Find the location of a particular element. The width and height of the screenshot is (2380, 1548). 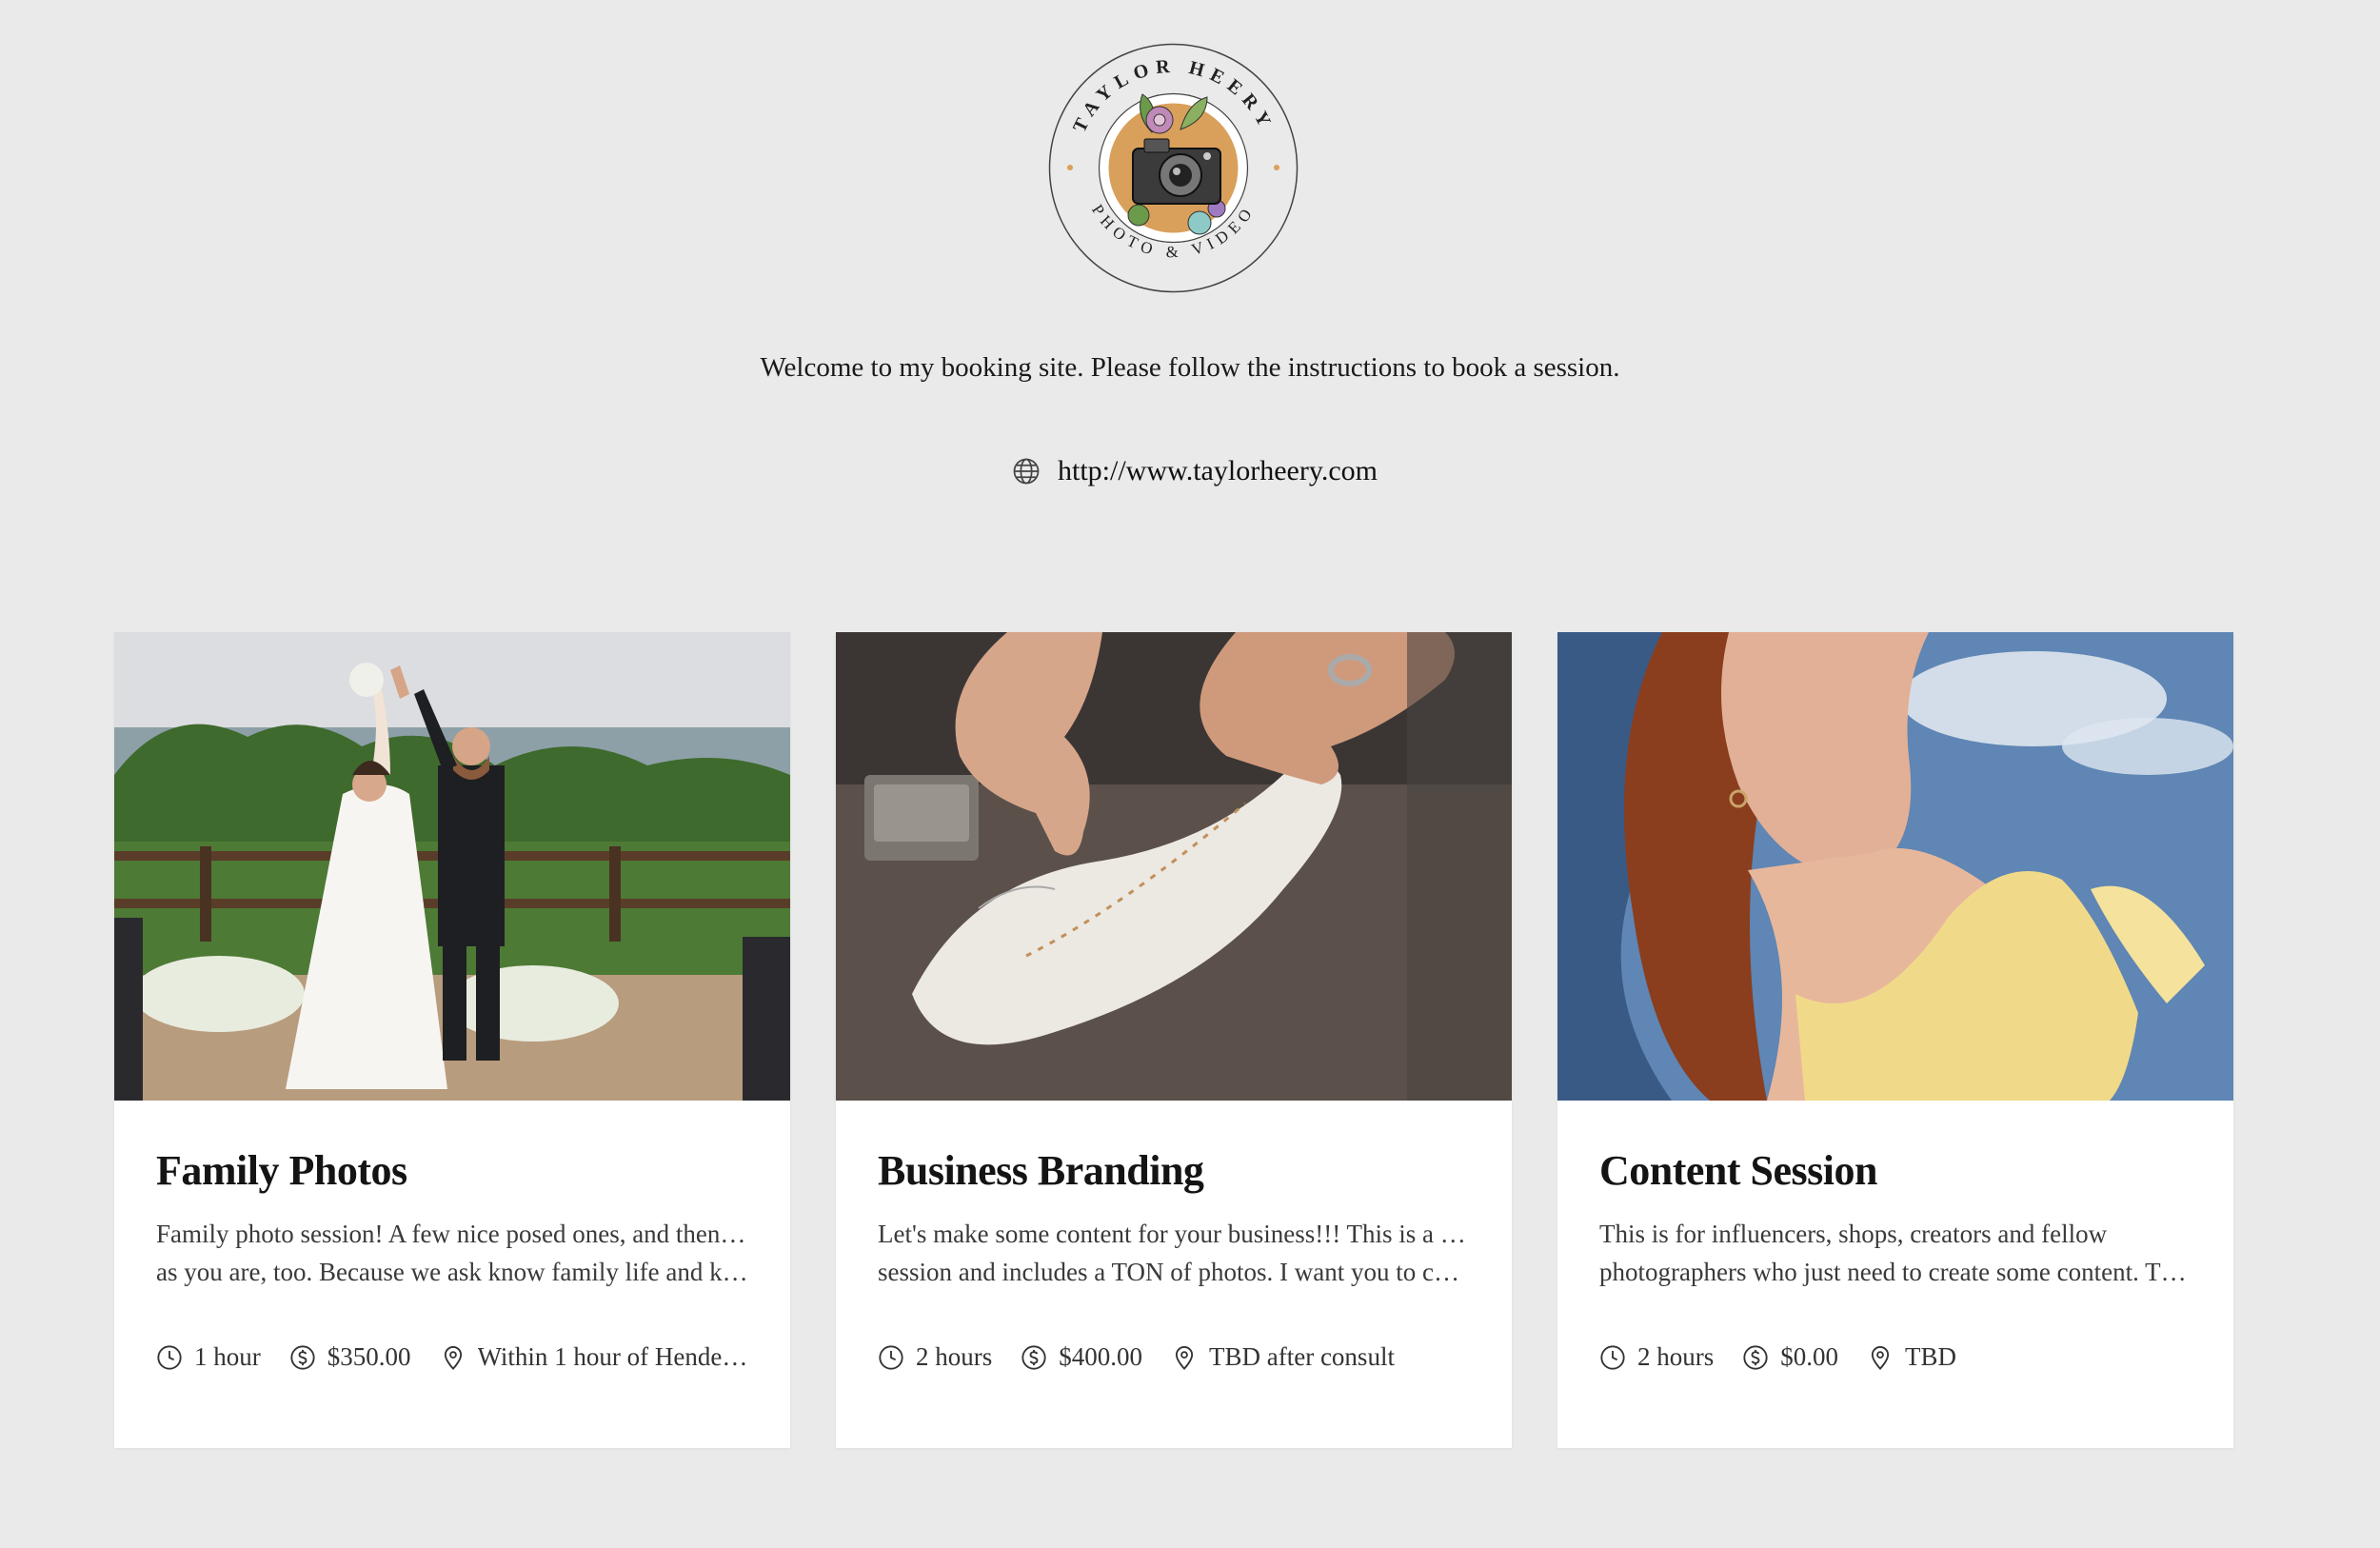

brand-logo: TAYLOR HEERY PHOTO & VIDEO is located at coordinates (1173, 168).